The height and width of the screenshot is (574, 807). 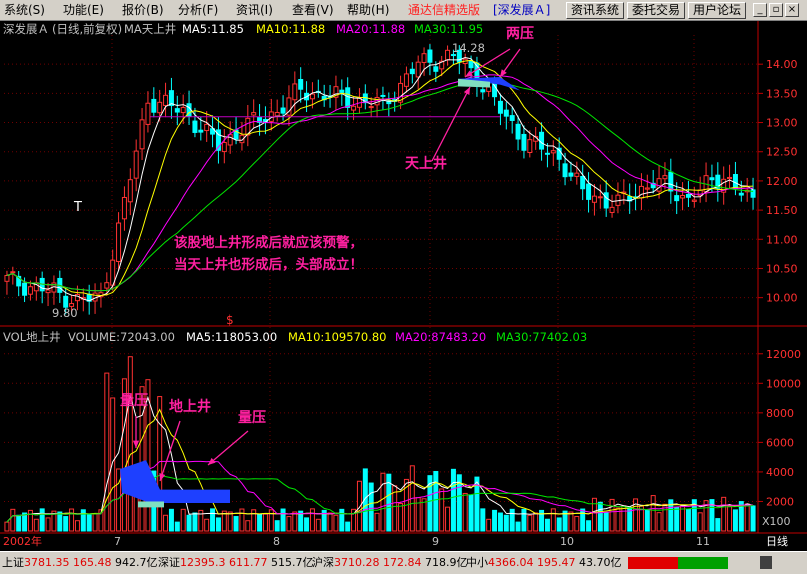 What do you see at coordinates (87, 29) in the screenshot?
I see `period-label: (日线,前复权)` at bounding box center [87, 29].